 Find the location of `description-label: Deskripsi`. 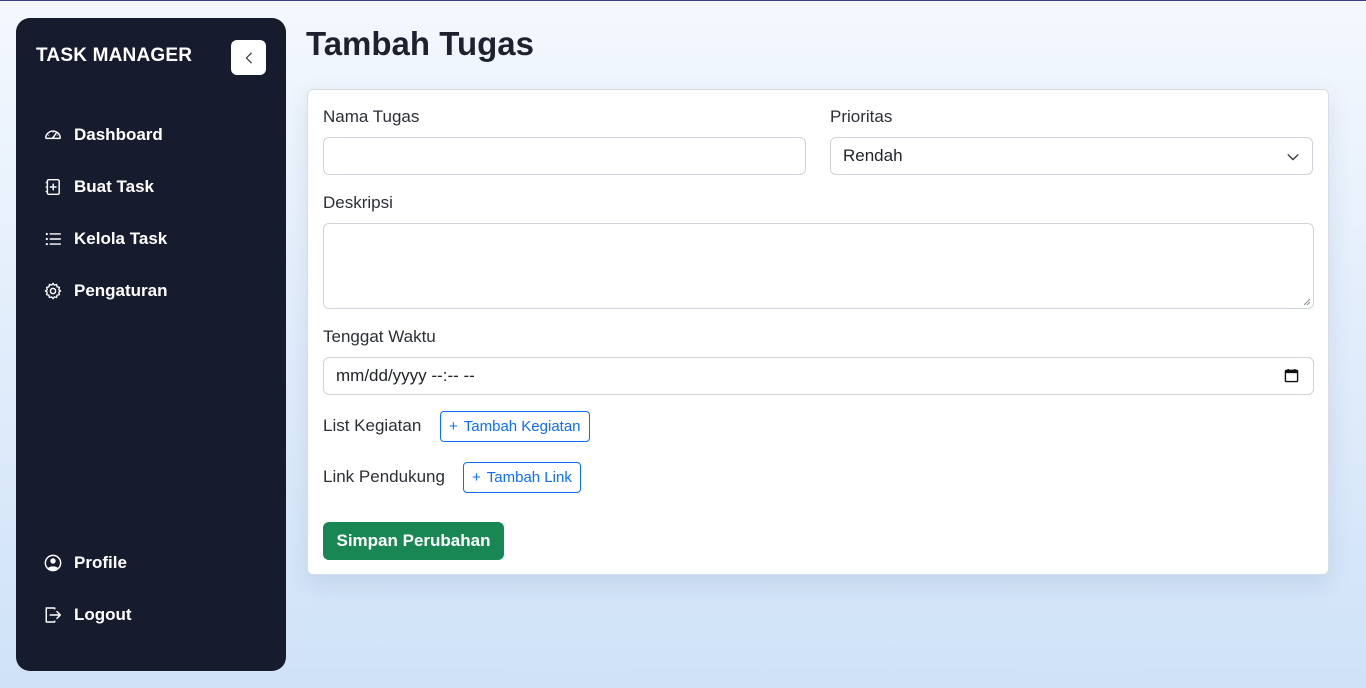

description-label: Deskripsi is located at coordinates (358, 202).